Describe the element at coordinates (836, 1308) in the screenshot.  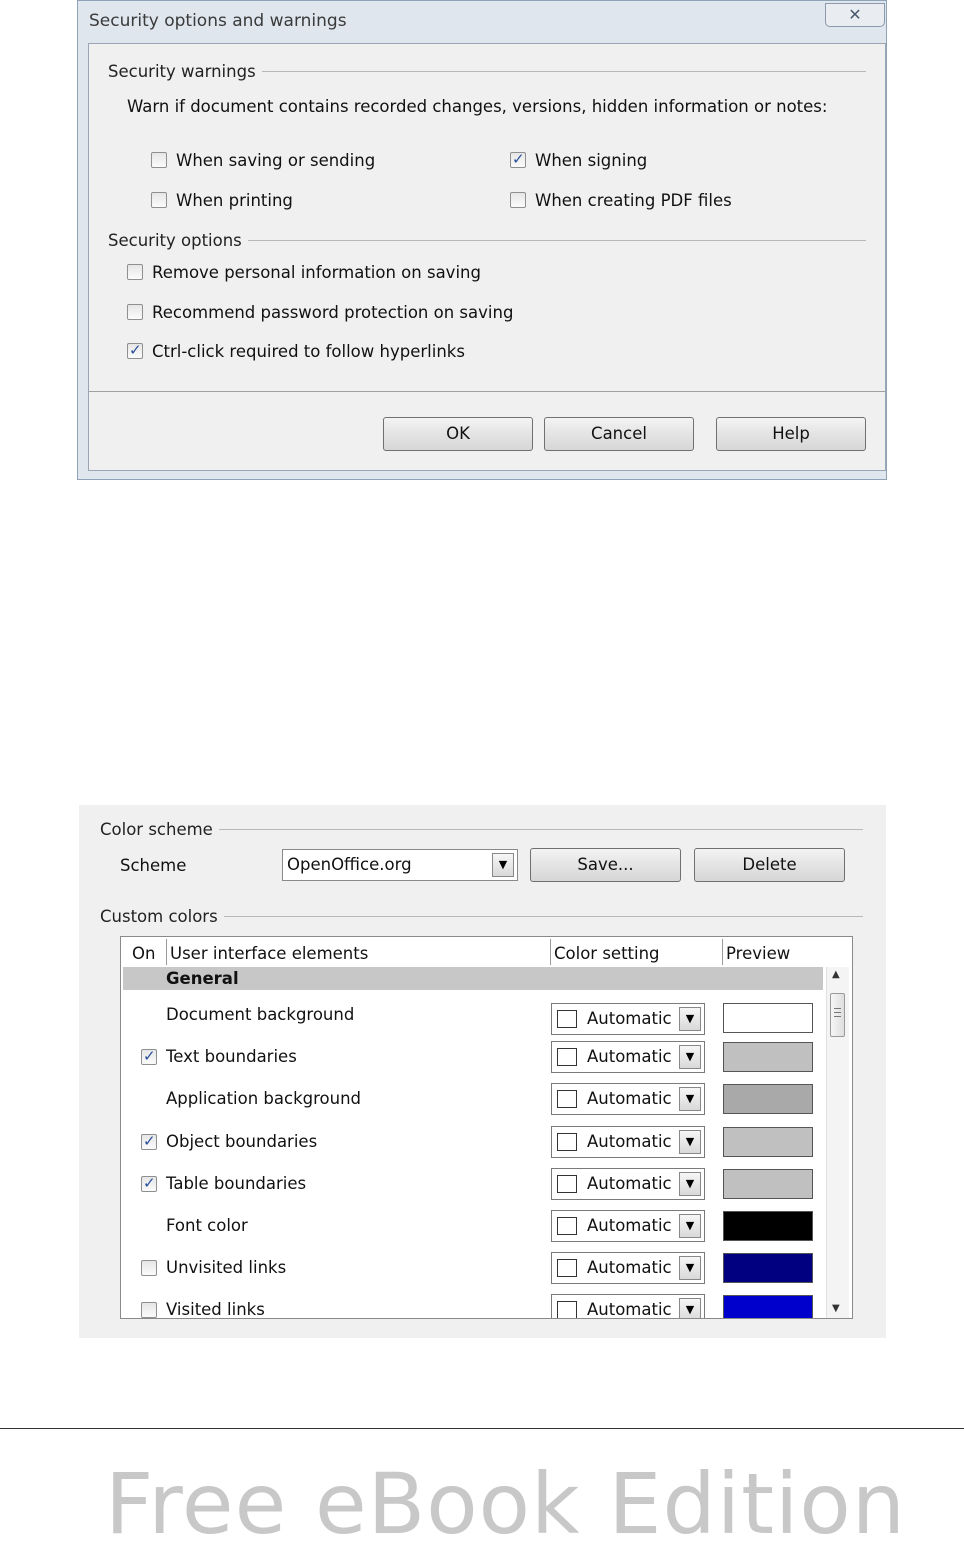
I see `scroll-down-icon: ▼` at that location.